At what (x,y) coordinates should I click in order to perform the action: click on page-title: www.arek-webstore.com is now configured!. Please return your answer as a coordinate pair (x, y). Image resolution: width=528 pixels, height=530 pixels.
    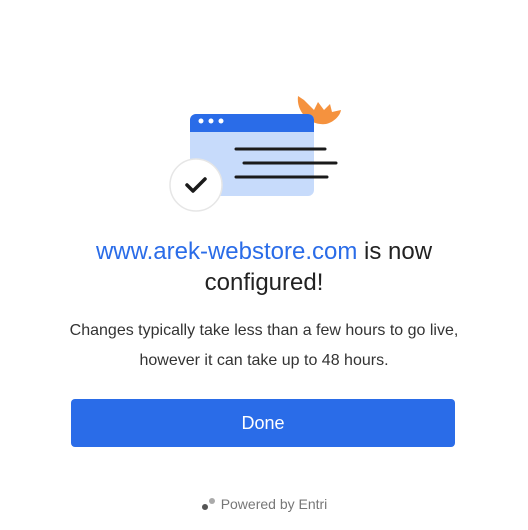
    Looking at the image, I should click on (264, 267).